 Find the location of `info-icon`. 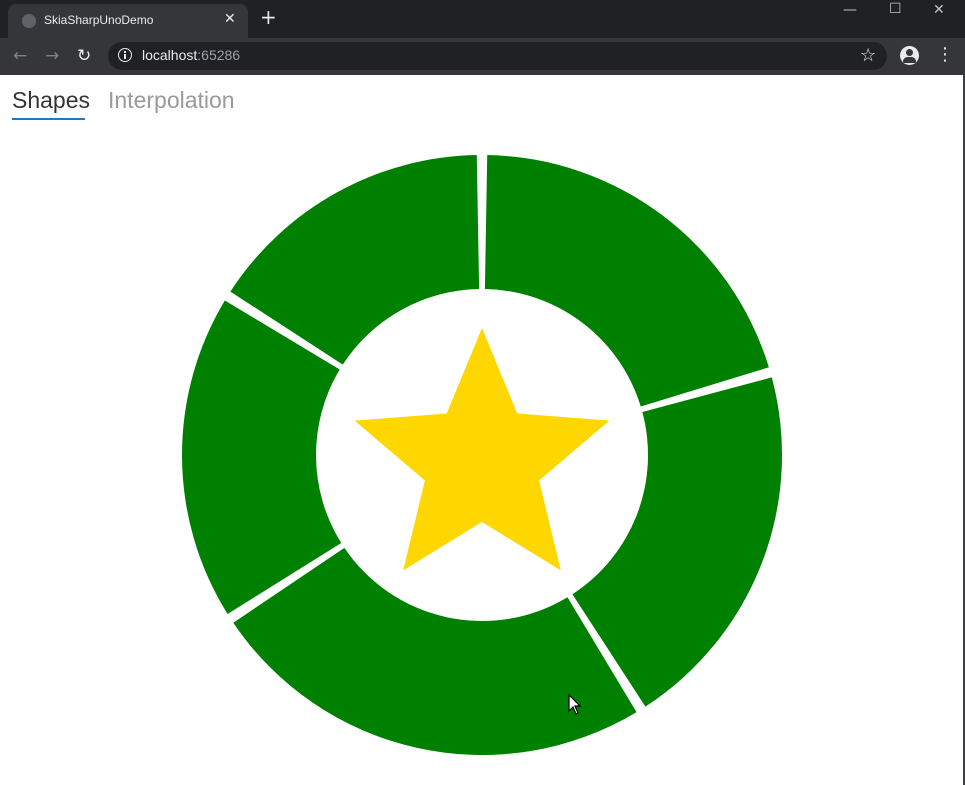

info-icon is located at coordinates (125, 55).